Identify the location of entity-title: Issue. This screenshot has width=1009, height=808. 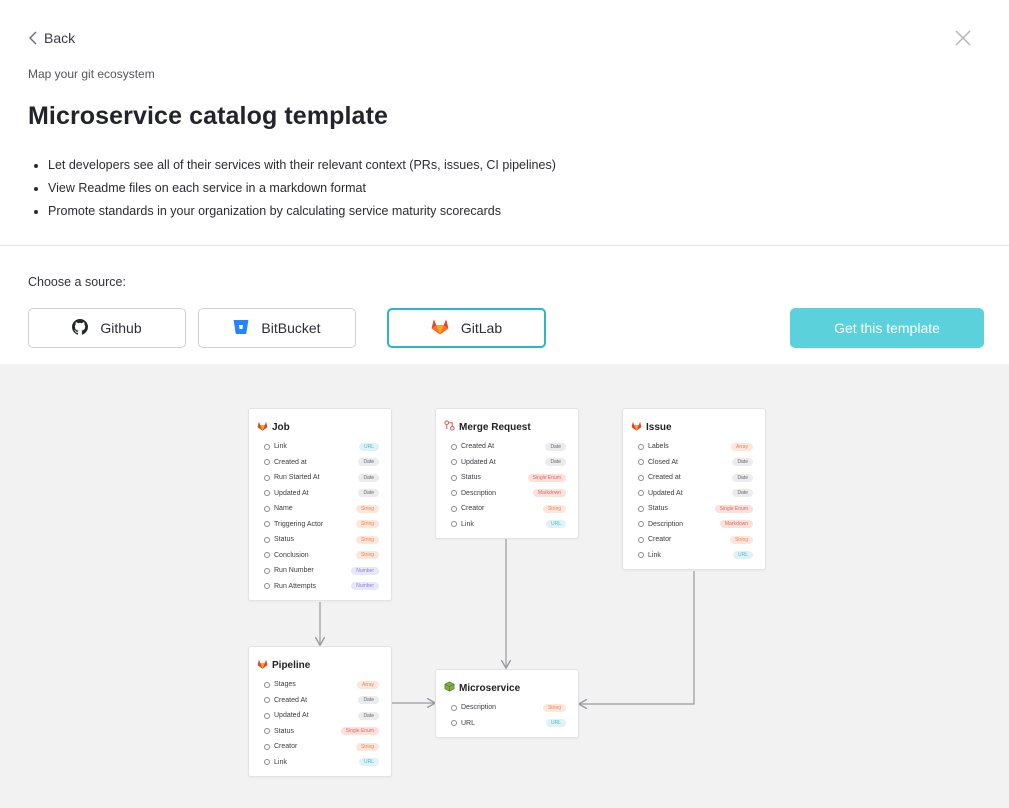
(659, 427).